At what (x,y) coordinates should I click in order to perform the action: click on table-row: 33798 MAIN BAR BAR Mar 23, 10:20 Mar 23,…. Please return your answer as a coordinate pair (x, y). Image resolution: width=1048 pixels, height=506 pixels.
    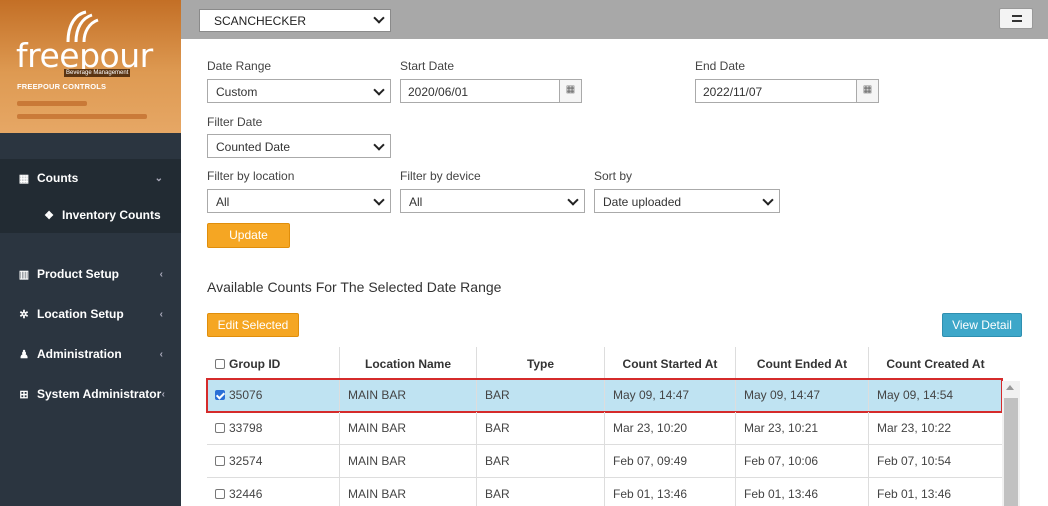
    Looking at the image, I should click on (604, 428).